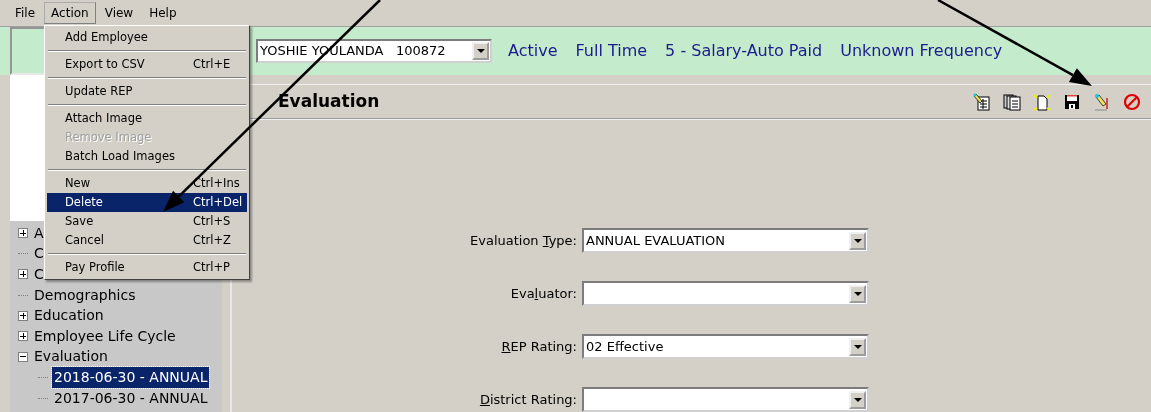 Image resolution: width=1151 pixels, height=412 pixels. What do you see at coordinates (1042, 101) in the screenshot?
I see `new-page-icon` at bounding box center [1042, 101].